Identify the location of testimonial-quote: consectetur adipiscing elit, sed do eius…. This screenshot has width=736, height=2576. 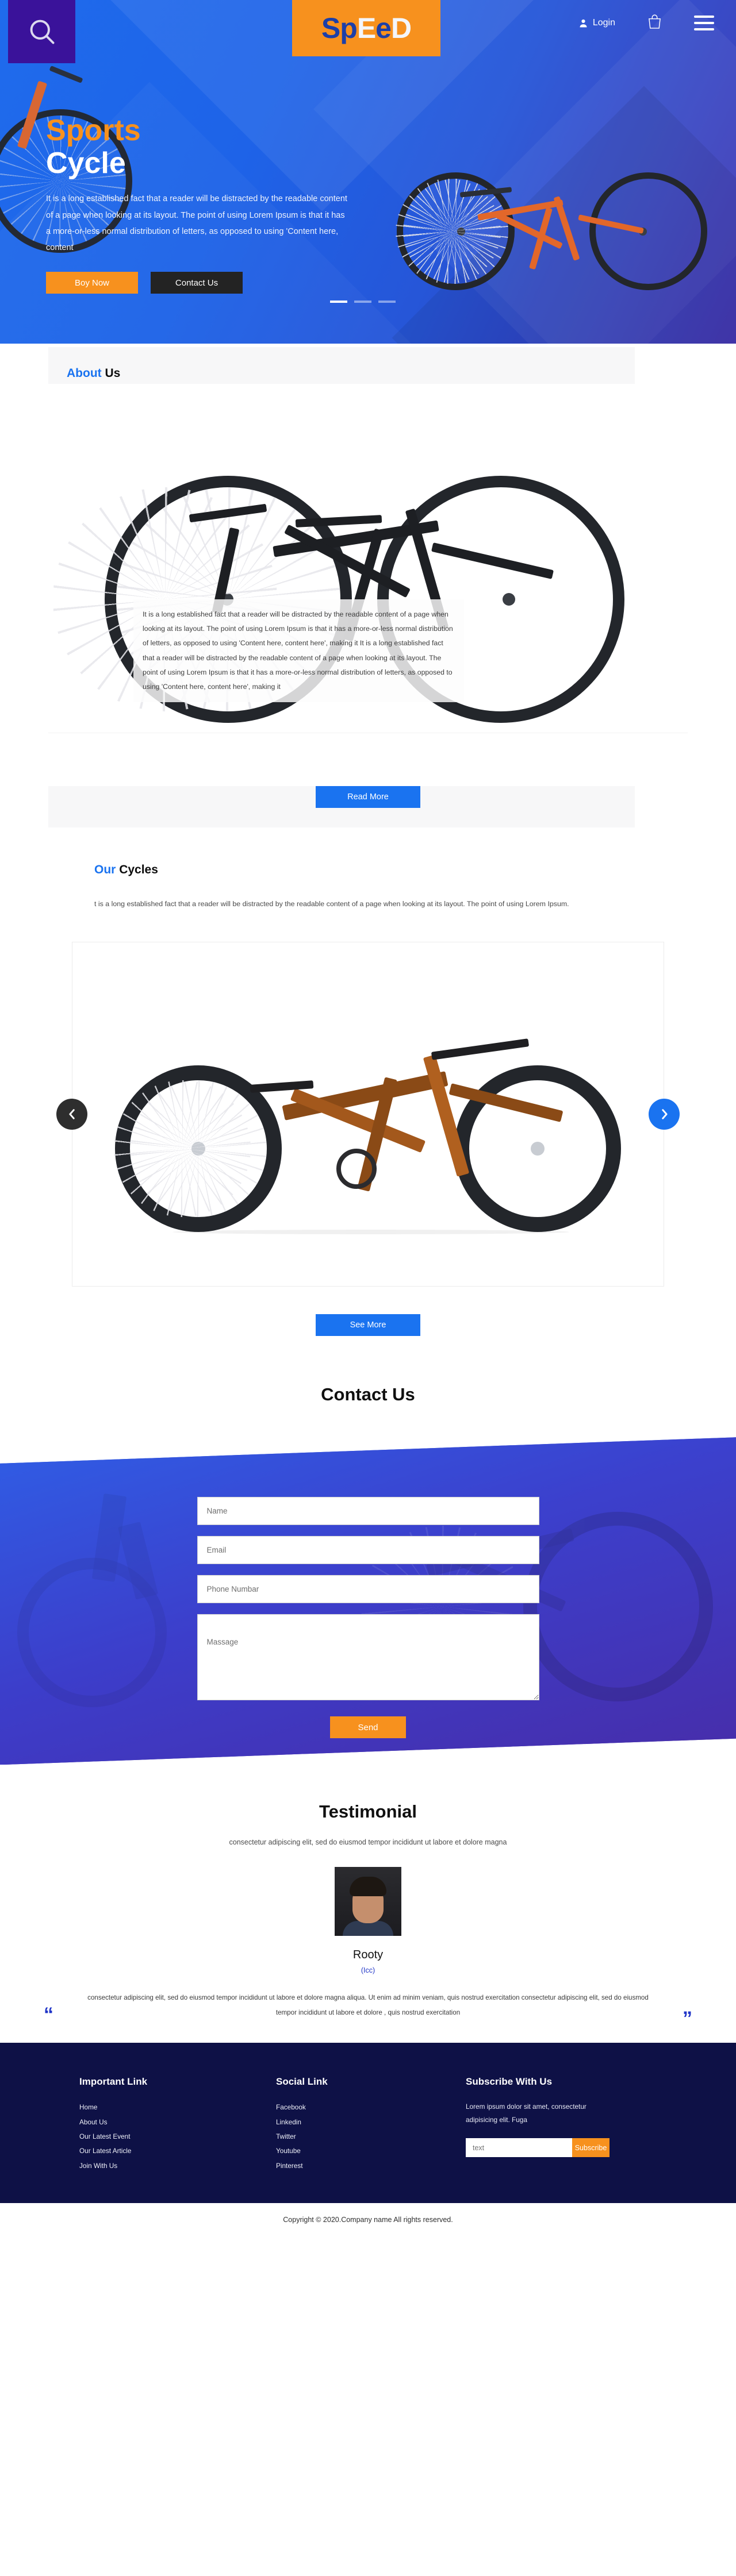
(368, 2005).